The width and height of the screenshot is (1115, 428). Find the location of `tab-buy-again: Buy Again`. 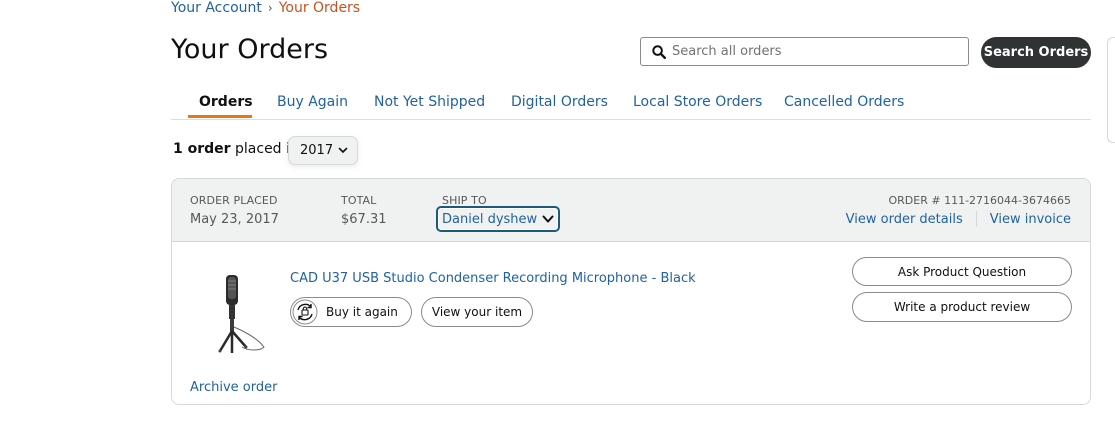

tab-buy-again: Buy Again is located at coordinates (312, 102).